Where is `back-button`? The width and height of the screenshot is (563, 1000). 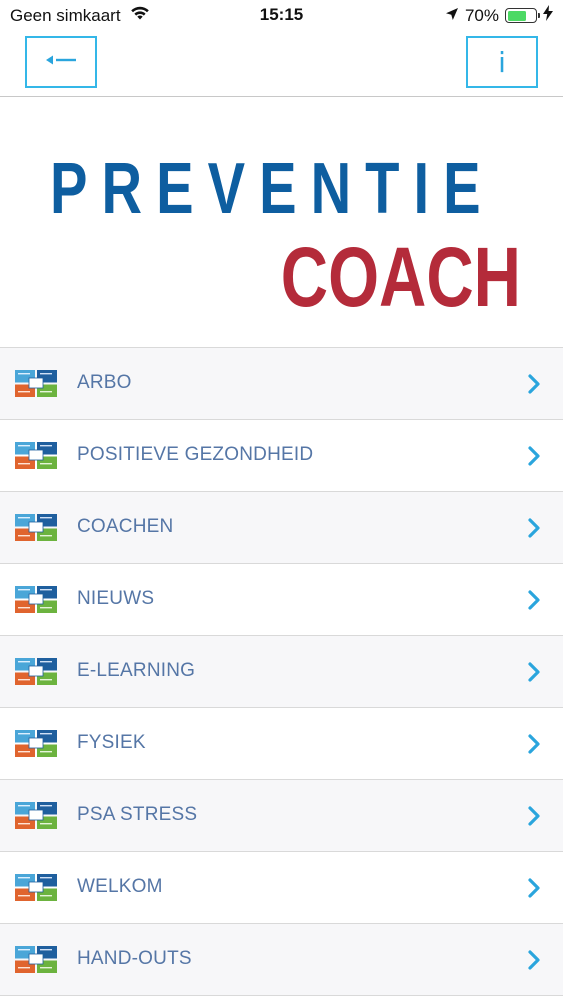
back-button is located at coordinates (61, 62).